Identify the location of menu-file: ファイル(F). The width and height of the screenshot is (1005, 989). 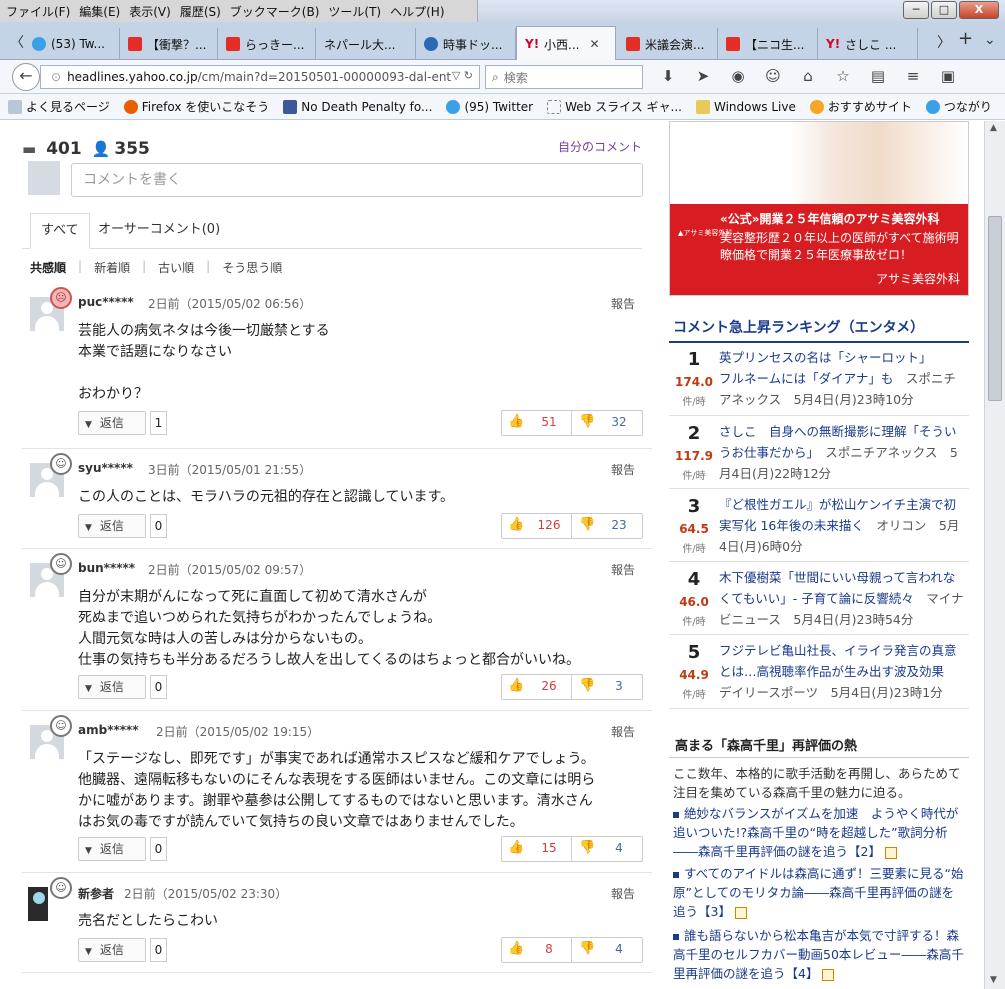
(38, 11).